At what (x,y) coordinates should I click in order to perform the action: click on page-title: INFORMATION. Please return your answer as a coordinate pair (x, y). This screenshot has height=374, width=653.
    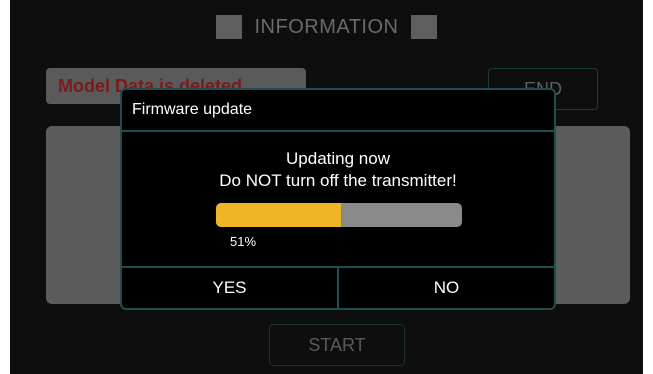
    Looking at the image, I should click on (326, 26).